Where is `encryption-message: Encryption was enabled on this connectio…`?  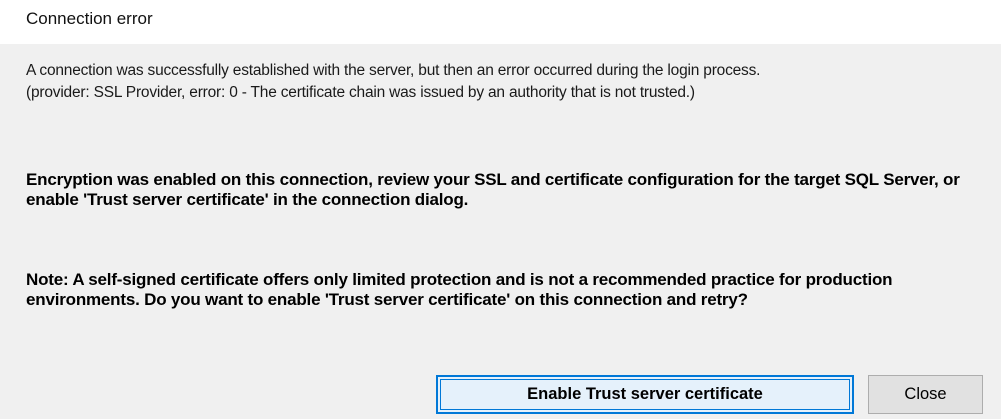 encryption-message: Encryption was enabled on this connectio… is located at coordinates (493, 189).